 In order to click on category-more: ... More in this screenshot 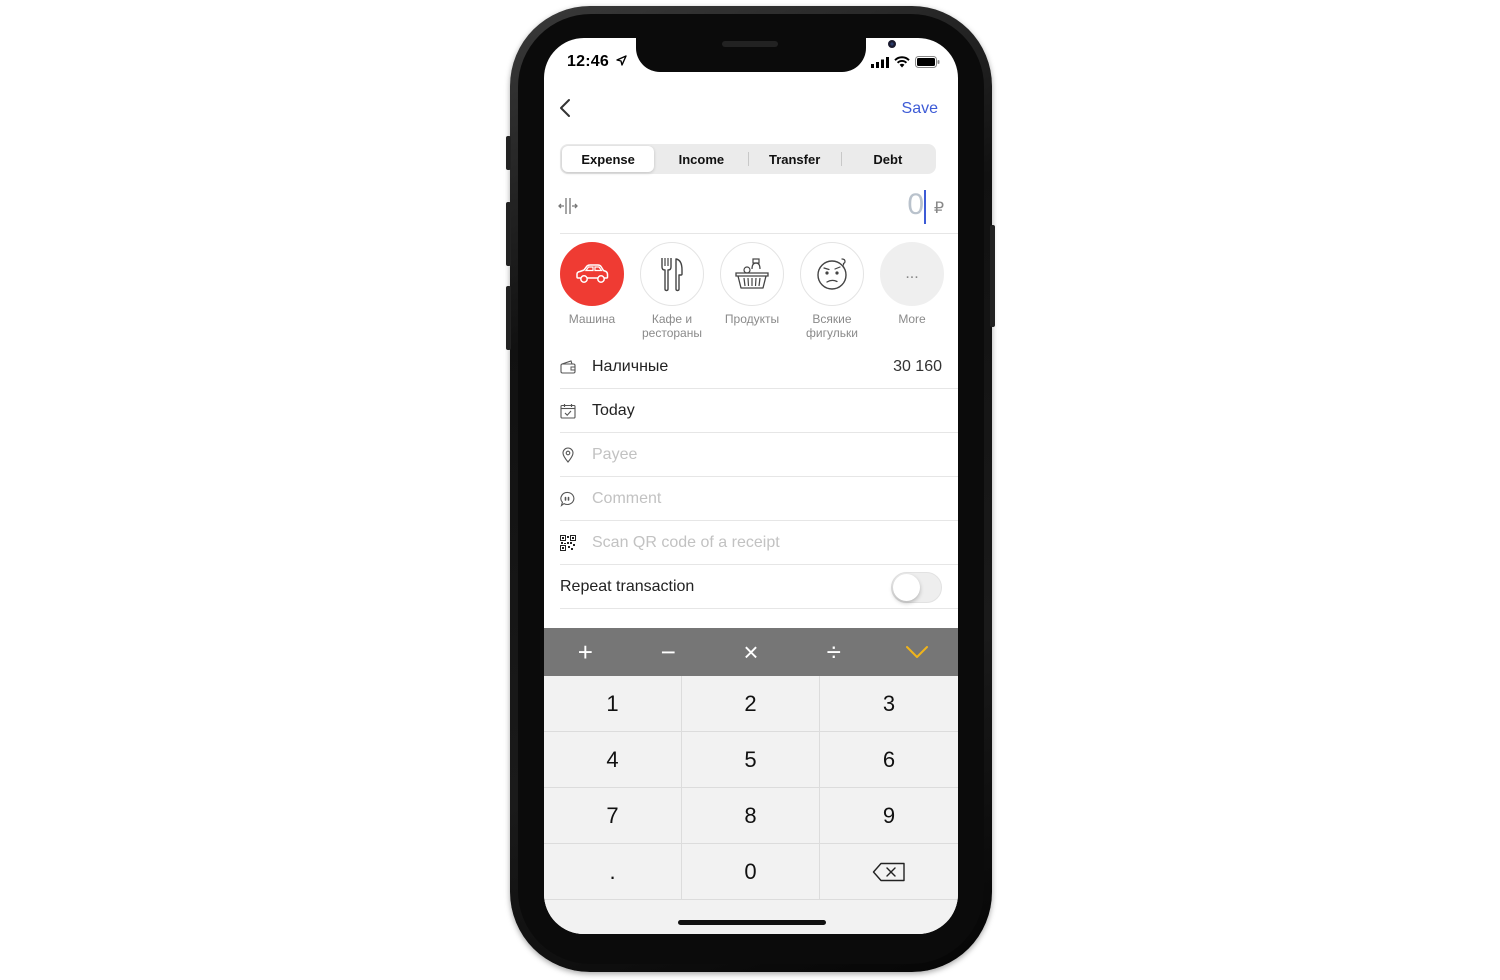, I will do `click(912, 292)`.